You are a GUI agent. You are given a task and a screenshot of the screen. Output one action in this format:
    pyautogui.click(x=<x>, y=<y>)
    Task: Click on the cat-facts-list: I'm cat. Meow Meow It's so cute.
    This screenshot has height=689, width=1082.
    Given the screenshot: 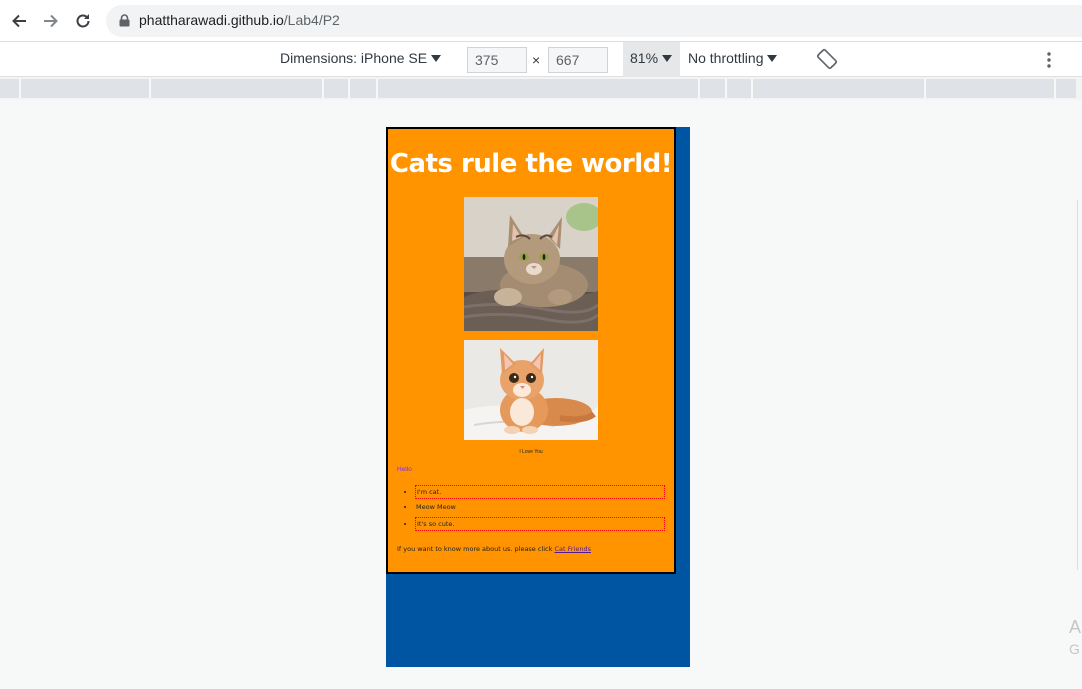 What is the action you would take?
    pyautogui.click(x=540, y=509)
    